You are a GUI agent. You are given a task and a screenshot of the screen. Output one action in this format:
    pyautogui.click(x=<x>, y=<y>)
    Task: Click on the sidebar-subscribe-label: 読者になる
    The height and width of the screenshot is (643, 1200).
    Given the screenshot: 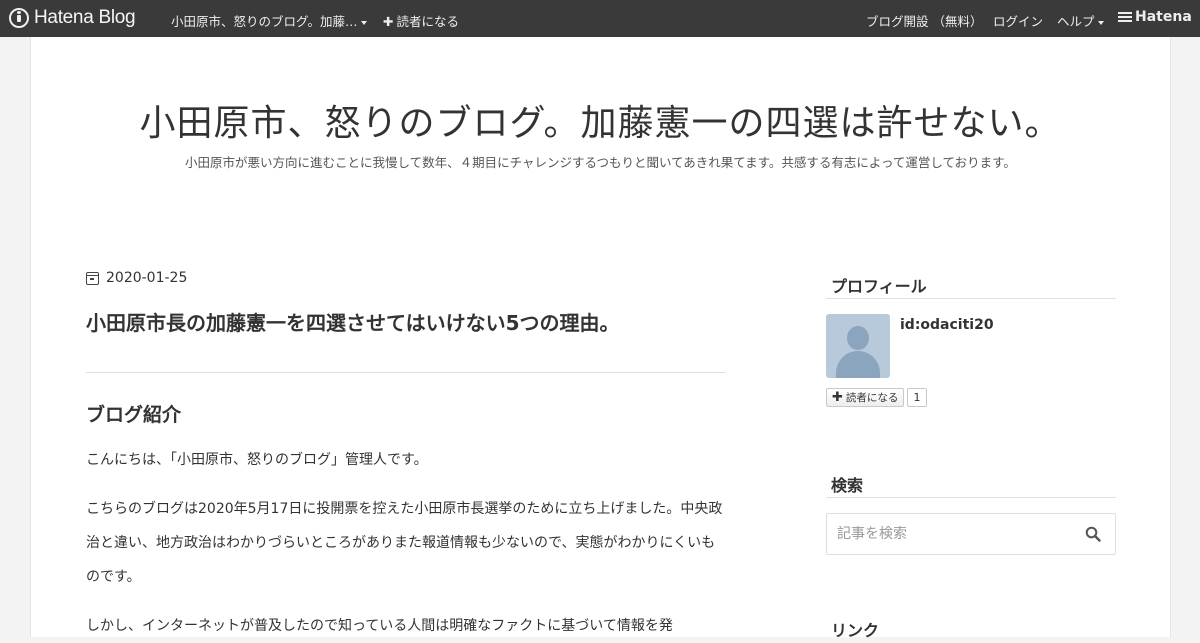 What is the action you would take?
    pyautogui.click(x=872, y=398)
    